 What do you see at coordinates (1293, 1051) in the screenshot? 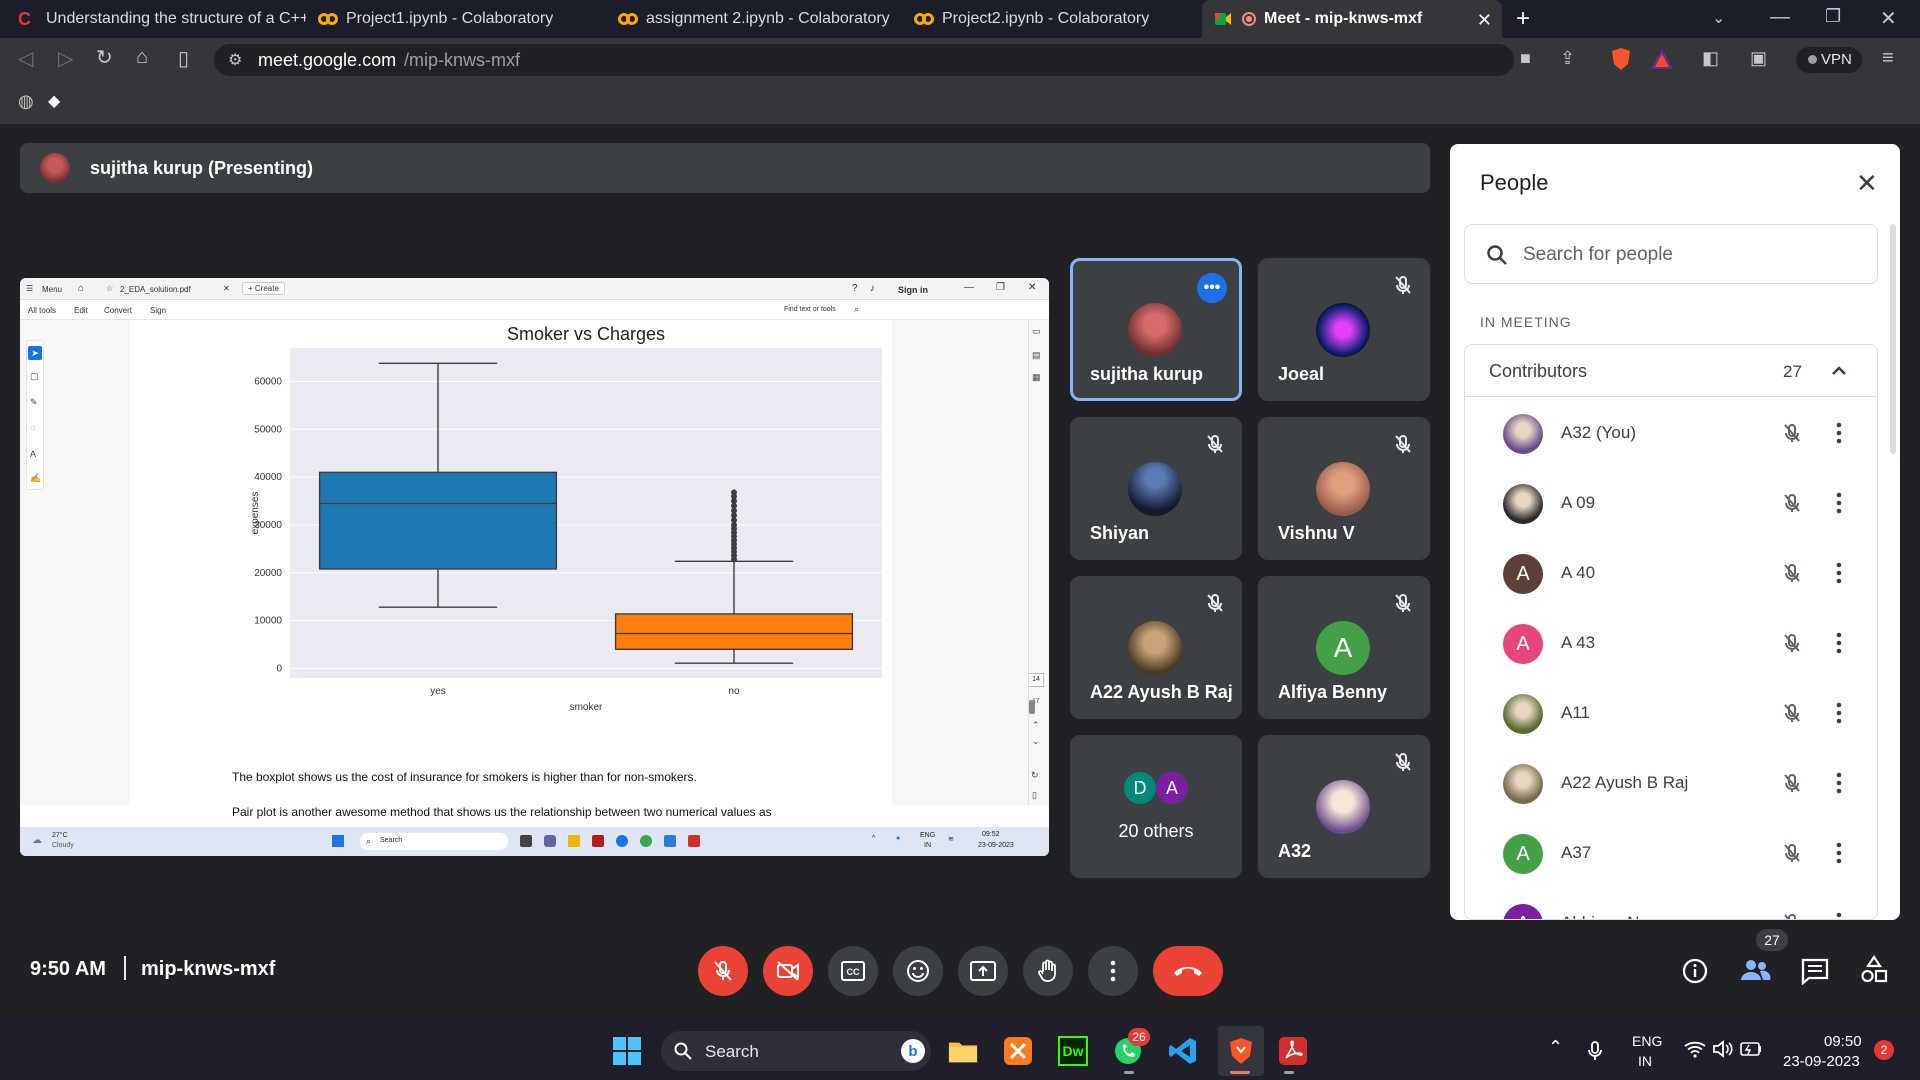
I see `acrobat-icon` at bounding box center [1293, 1051].